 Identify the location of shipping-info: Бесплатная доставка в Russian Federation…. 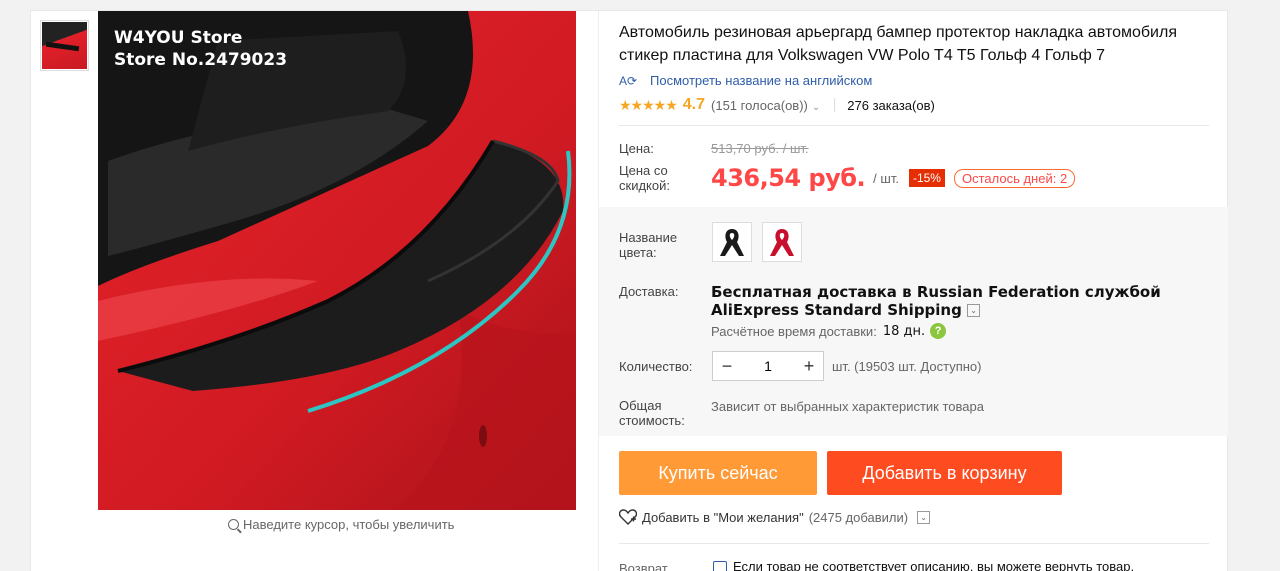
(956, 301).